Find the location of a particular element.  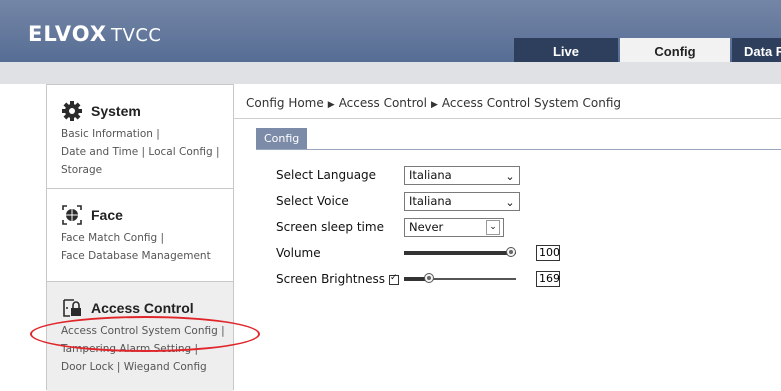

logo: ELVOX TVCC is located at coordinates (94, 34).